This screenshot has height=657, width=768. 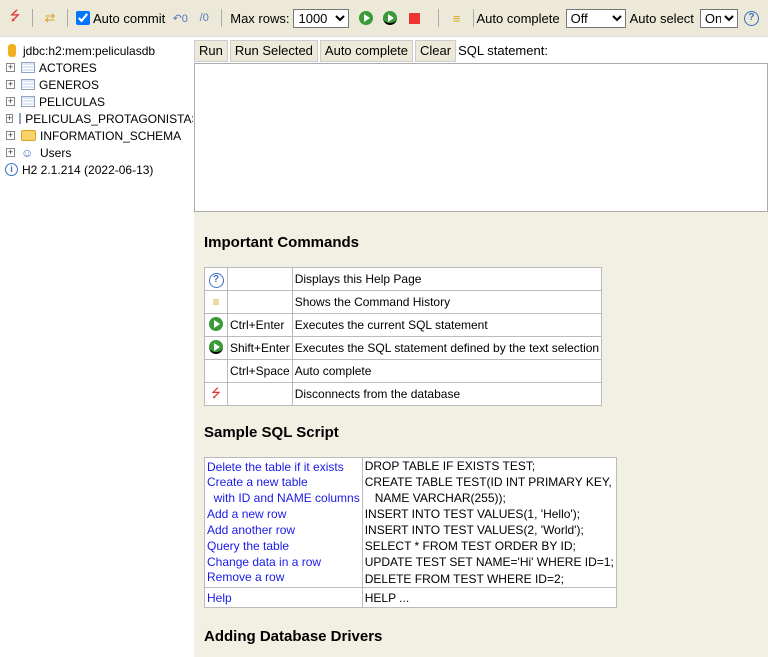 I want to click on auto-commit-checkbox, so click(x=83, y=18).